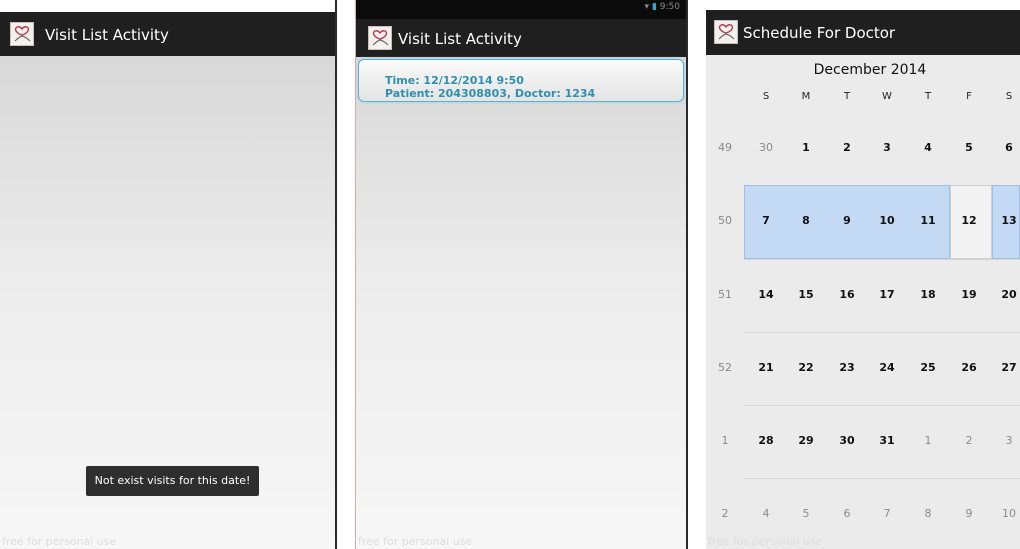  What do you see at coordinates (725, 367) in the screenshot?
I see `week-number: 52` at bounding box center [725, 367].